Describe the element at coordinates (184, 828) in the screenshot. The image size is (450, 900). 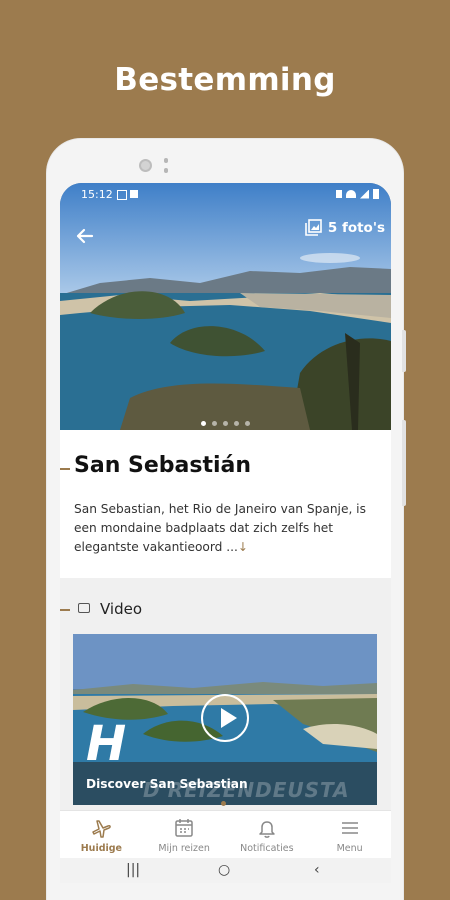
I see `calendar-icon` at that location.